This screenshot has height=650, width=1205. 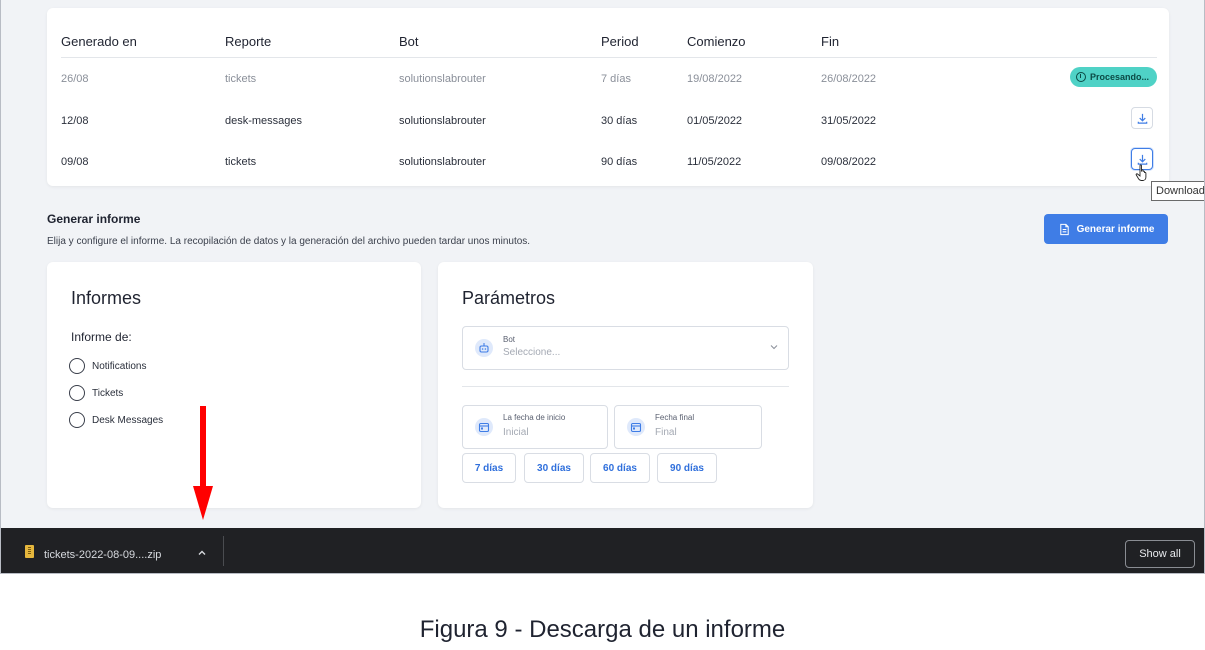 I want to click on cell-comienzo: 11/05/2022, so click(x=714, y=162).